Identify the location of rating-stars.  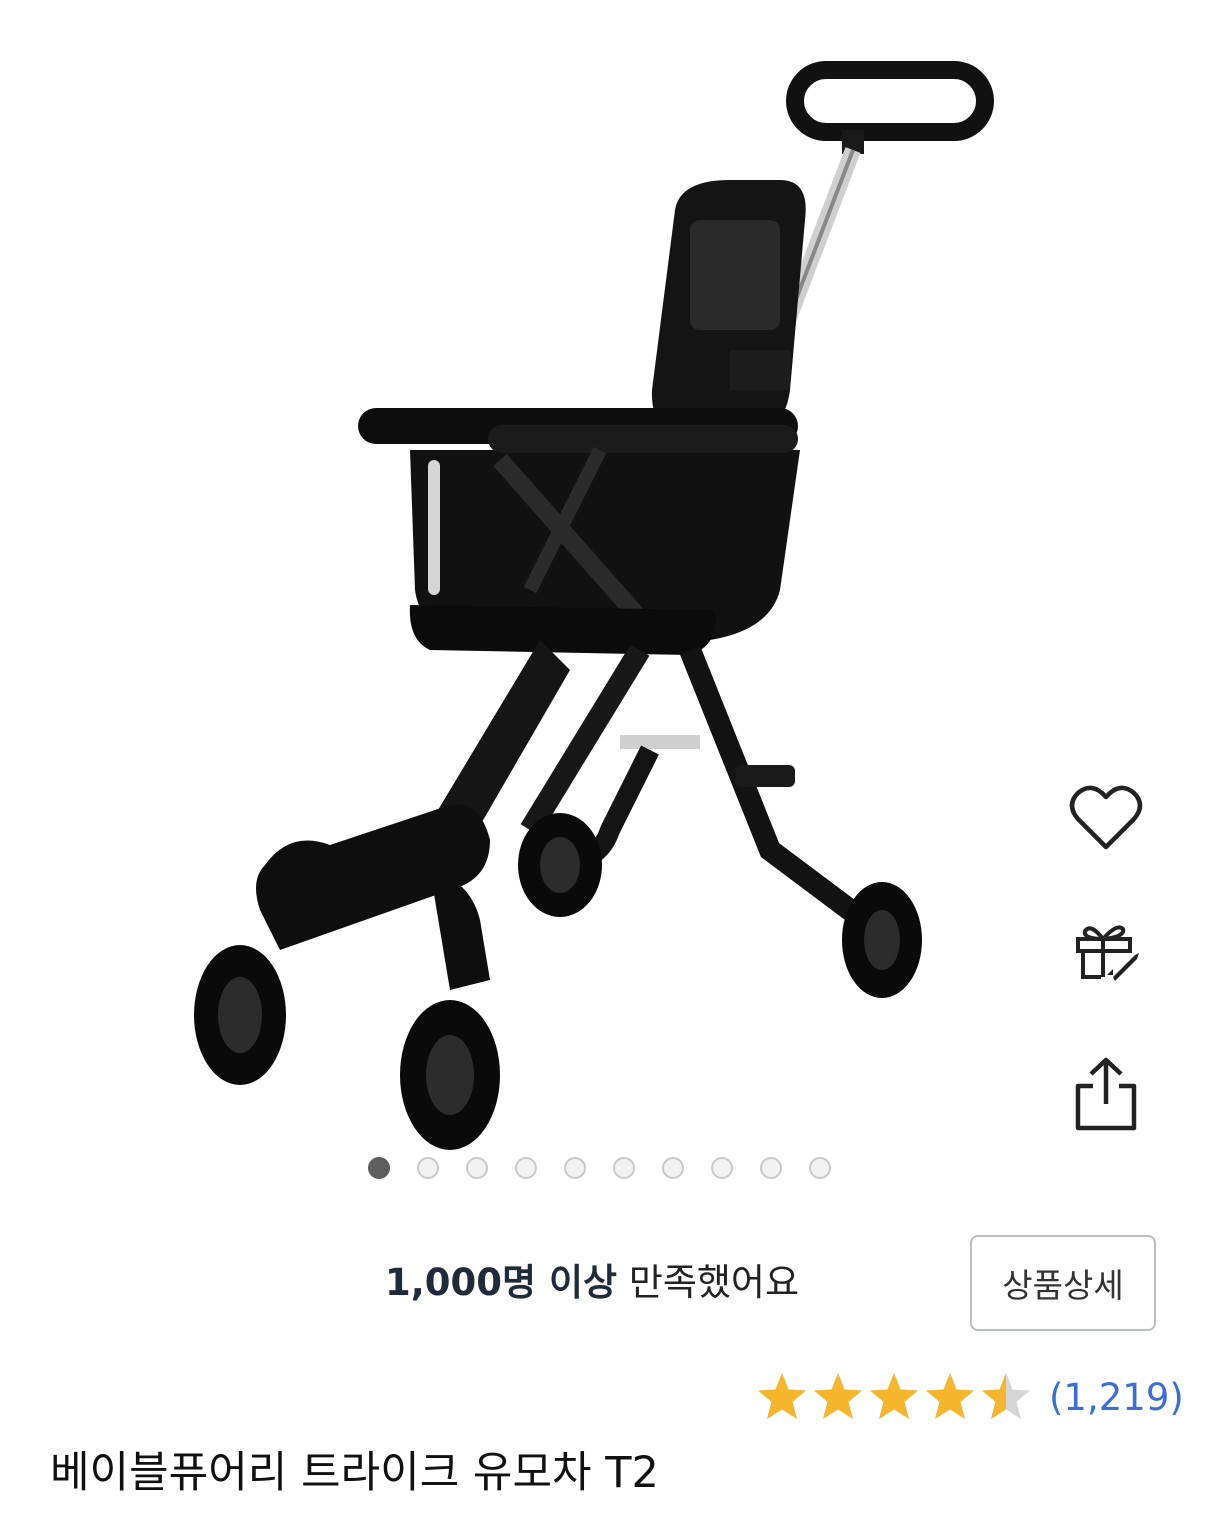
(895, 1397).